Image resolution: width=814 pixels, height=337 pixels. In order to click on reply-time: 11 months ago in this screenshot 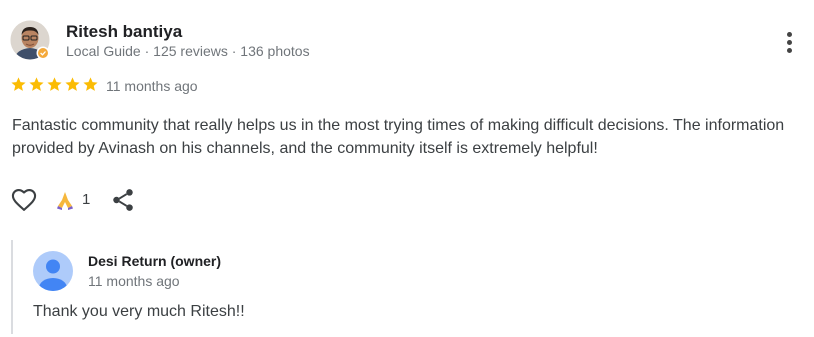, I will do `click(134, 281)`.